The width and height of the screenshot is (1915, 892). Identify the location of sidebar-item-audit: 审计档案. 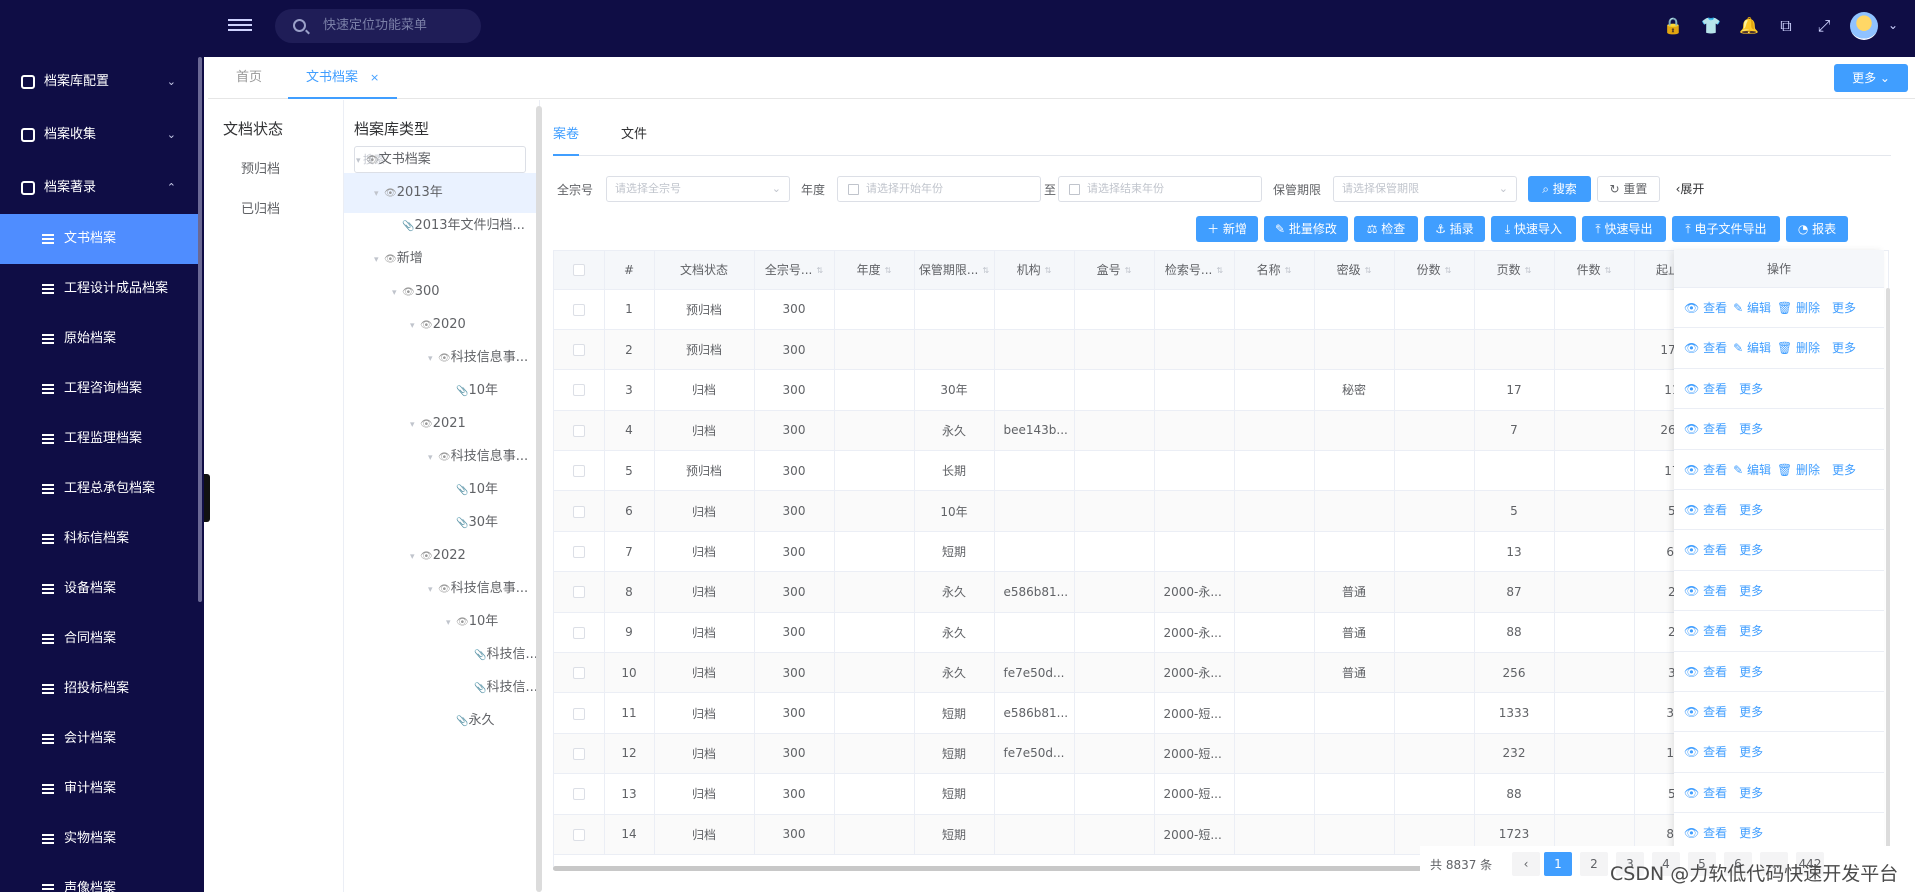
(99, 789).